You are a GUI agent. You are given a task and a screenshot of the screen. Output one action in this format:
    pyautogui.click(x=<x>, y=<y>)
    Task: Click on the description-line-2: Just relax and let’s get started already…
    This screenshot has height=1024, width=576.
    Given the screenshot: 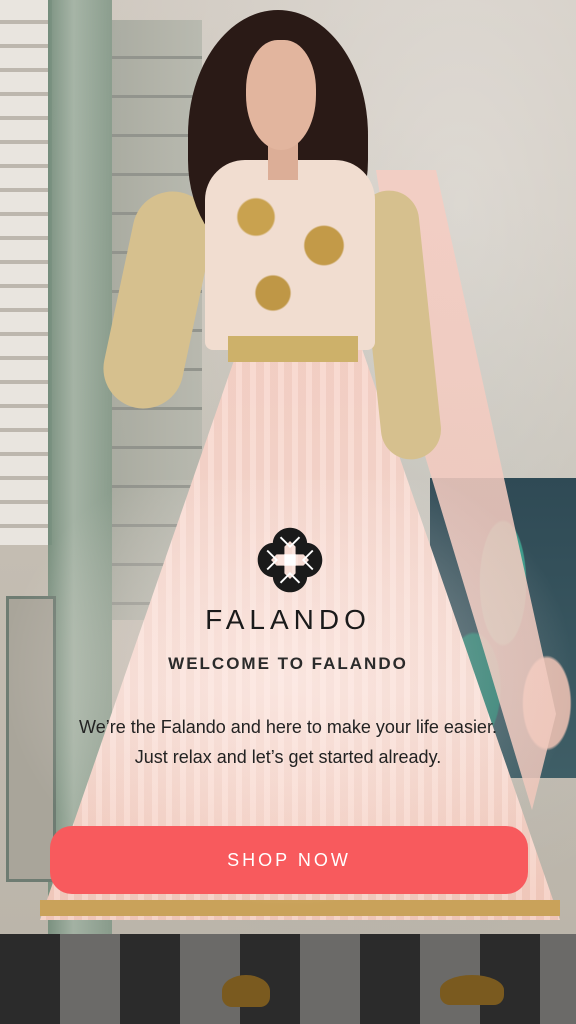 What is the action you would take?
    pyautogui.click(x=288, y=757)
    